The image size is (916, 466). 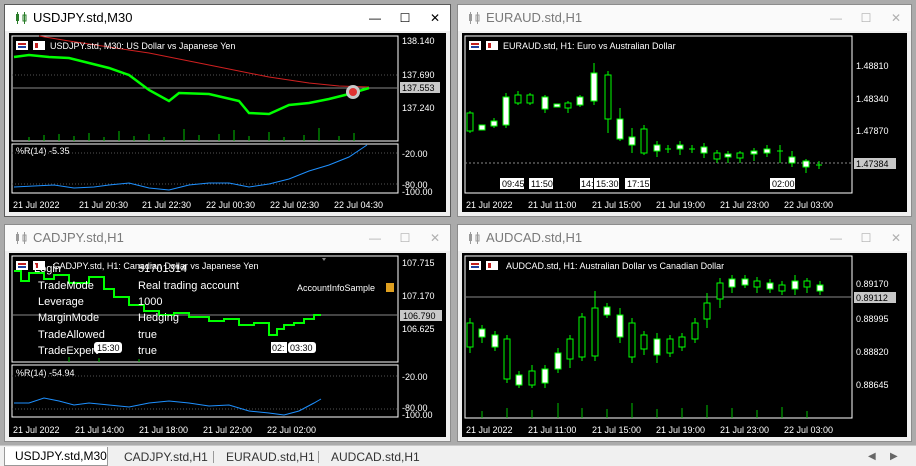 What do you see at coordinates (684, 18) in the screenshot?
I see `euraud-titlebar: EURAUD.std,H1 — ☐ ✕` at bounding box center [684, 18].